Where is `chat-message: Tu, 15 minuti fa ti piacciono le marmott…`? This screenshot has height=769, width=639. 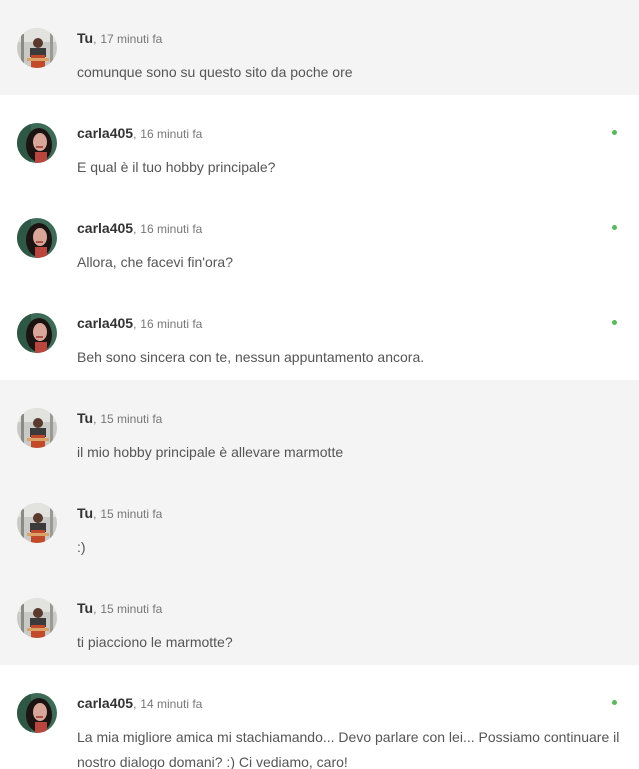 chat-message: Tu, 15 minuti fa ti piacciono le marmott… is located at coordinates (319, 617).